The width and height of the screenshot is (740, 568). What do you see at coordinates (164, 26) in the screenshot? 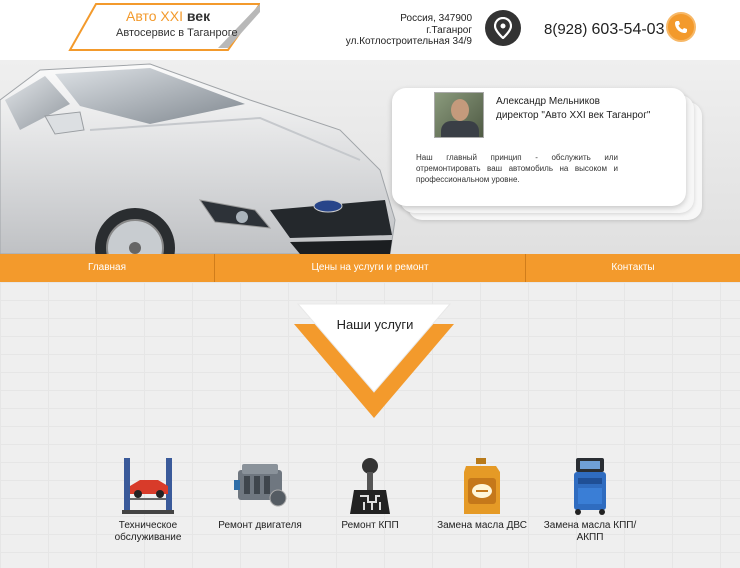
I see `logo: Авто XXI век Автосервис в Таганроге` at bounding box center [164, 26].